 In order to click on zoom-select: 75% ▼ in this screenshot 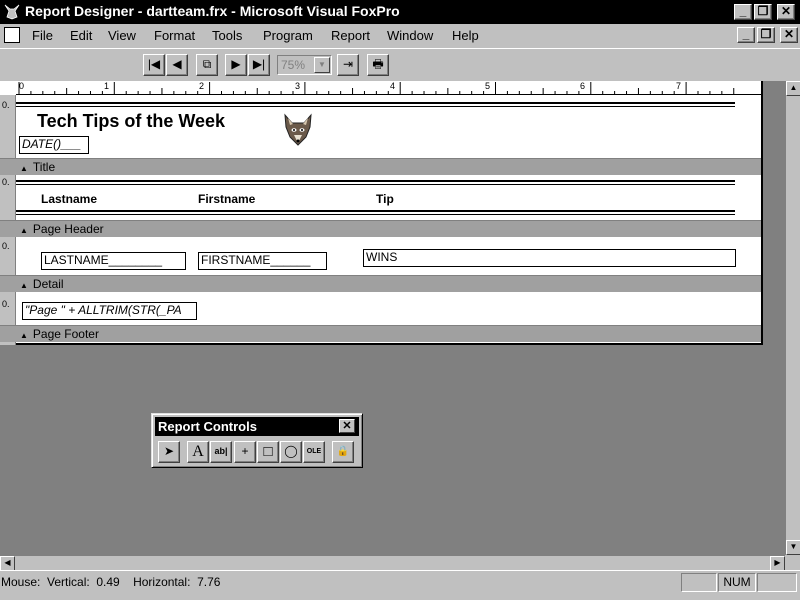, I will do `click(304, 65)`.